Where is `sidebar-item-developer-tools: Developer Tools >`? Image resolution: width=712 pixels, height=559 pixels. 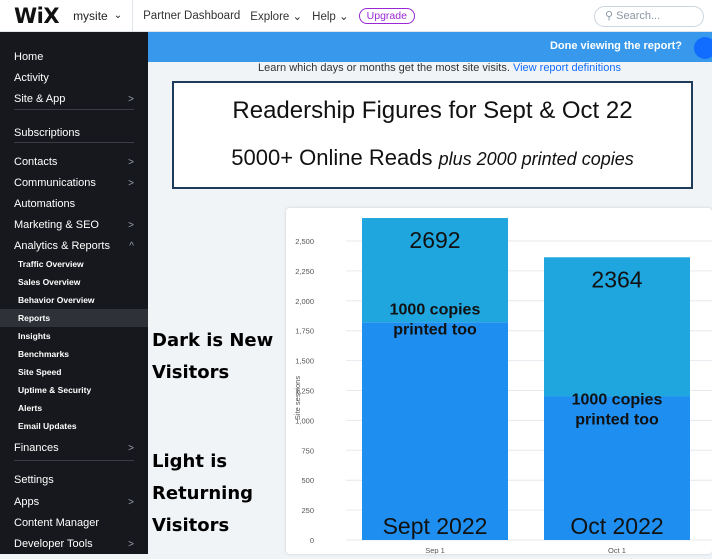
sidebar-item-developer-tools: Developer Tools > is located at coordinates (74, 544).